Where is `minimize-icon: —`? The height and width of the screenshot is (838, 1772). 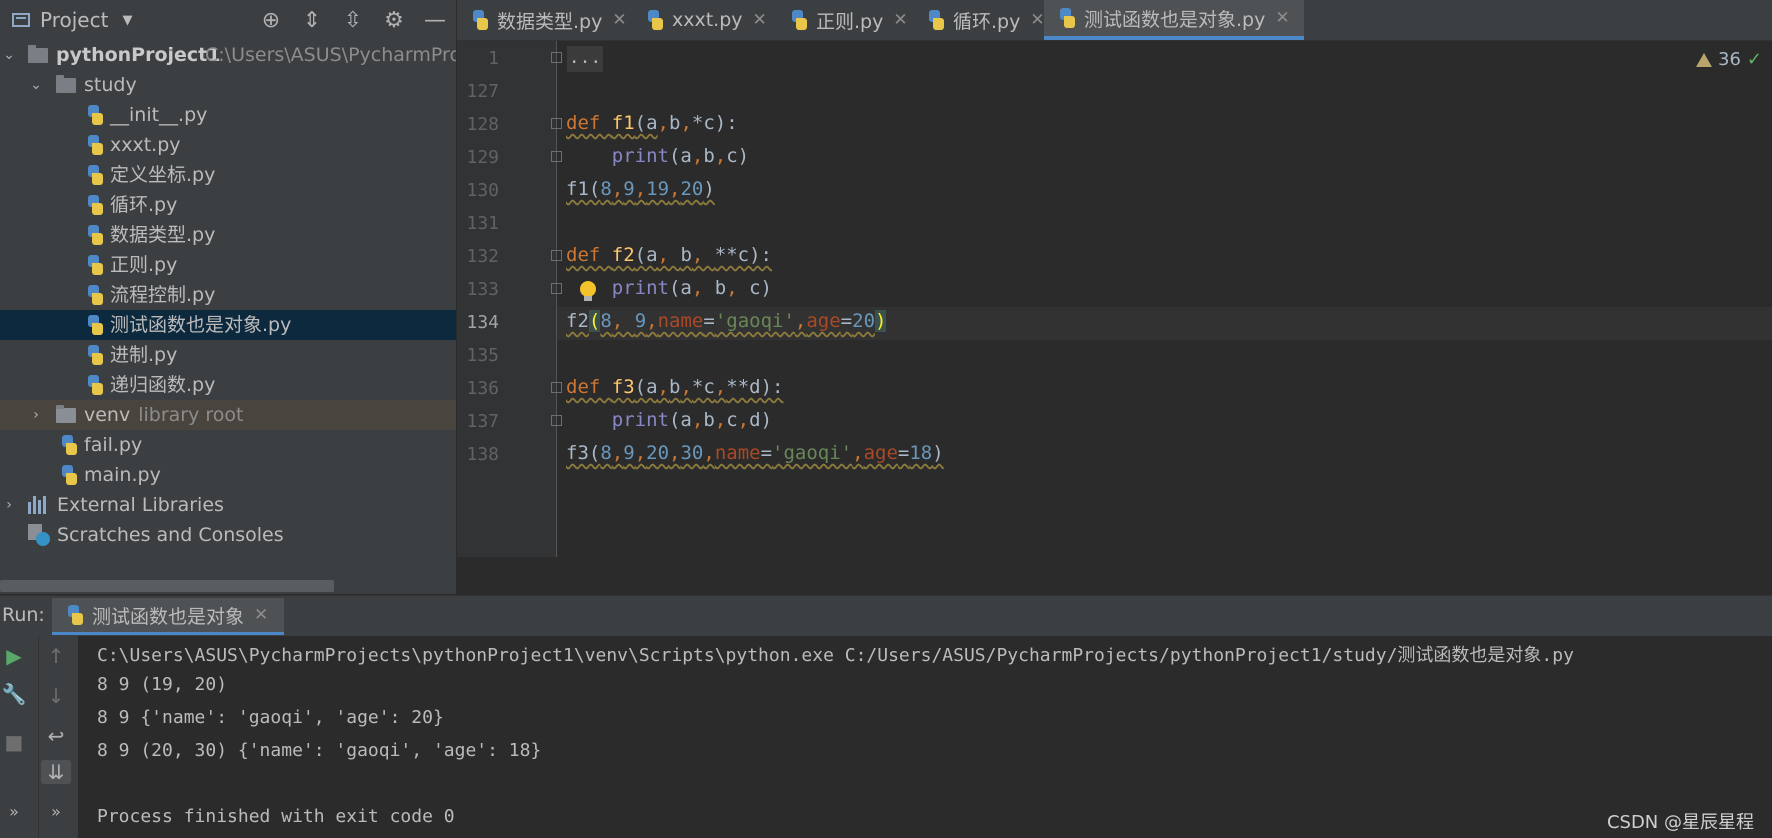
minimize-icon: — is located at coordinates (435, 20).